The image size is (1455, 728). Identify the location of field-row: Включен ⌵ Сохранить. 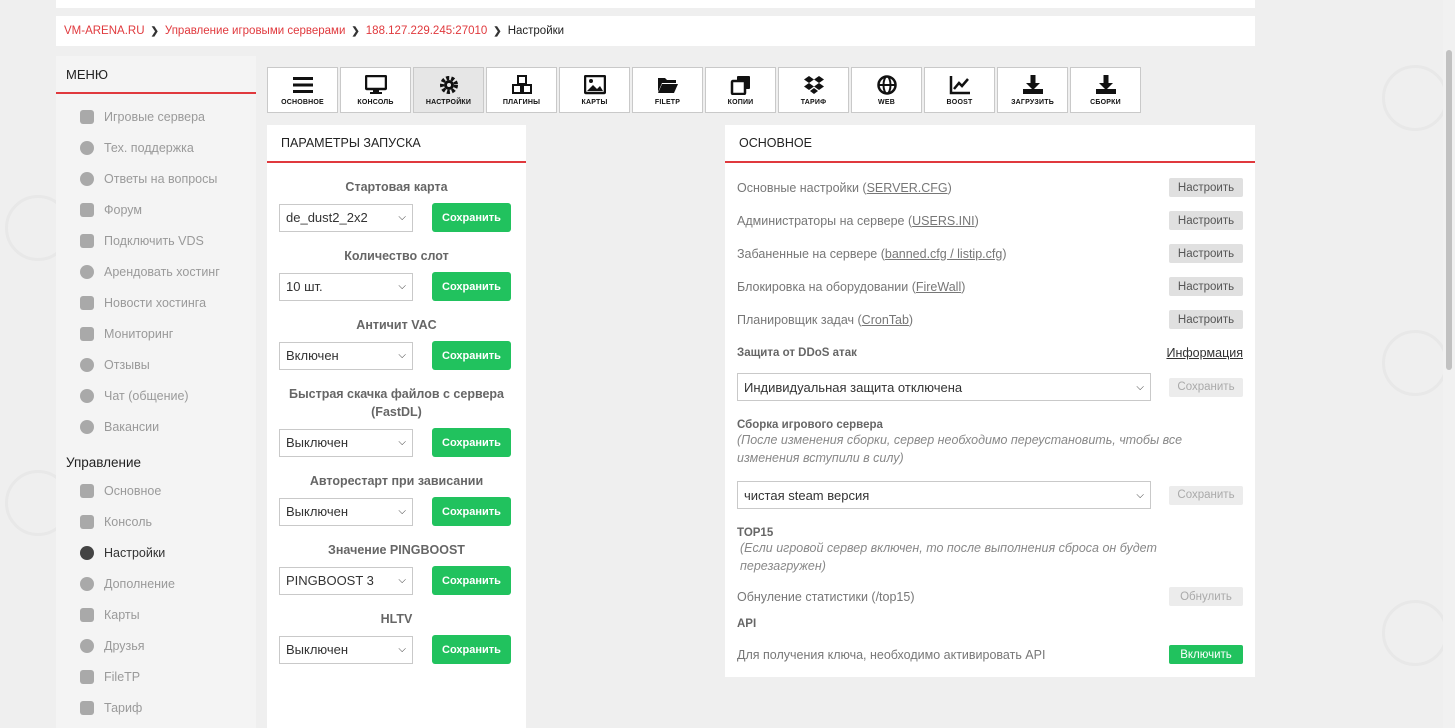
(396, 355).